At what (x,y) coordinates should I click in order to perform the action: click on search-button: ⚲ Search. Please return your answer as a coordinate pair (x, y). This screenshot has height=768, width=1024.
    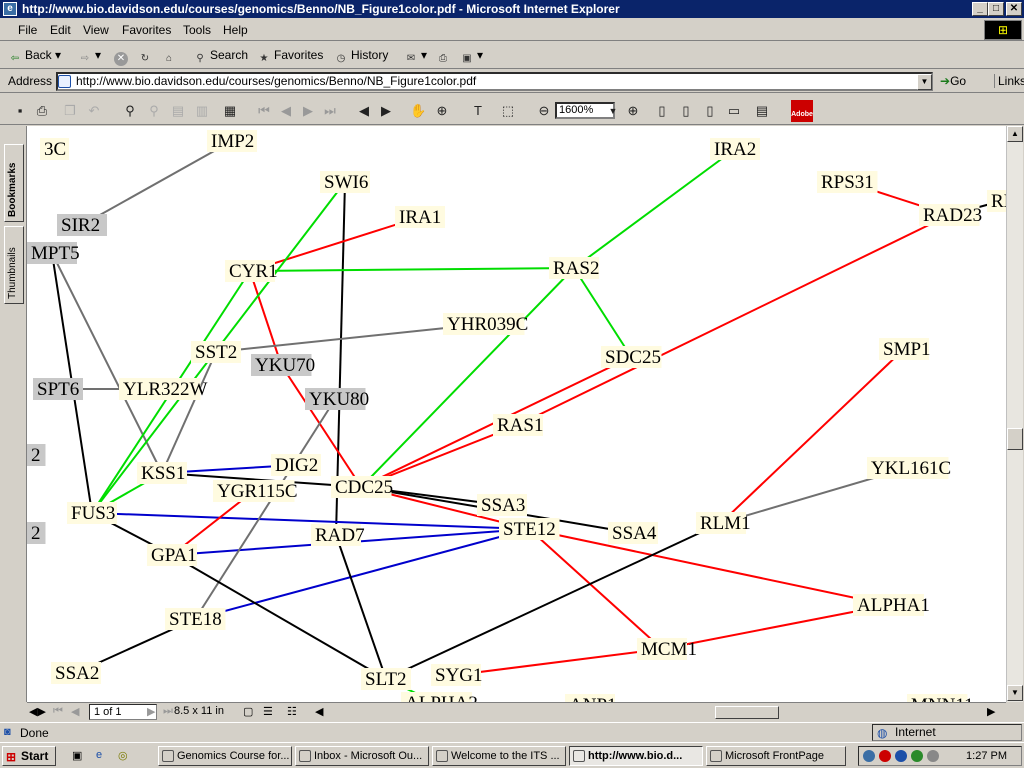
    Looking at the image, I should click on (220, 57).